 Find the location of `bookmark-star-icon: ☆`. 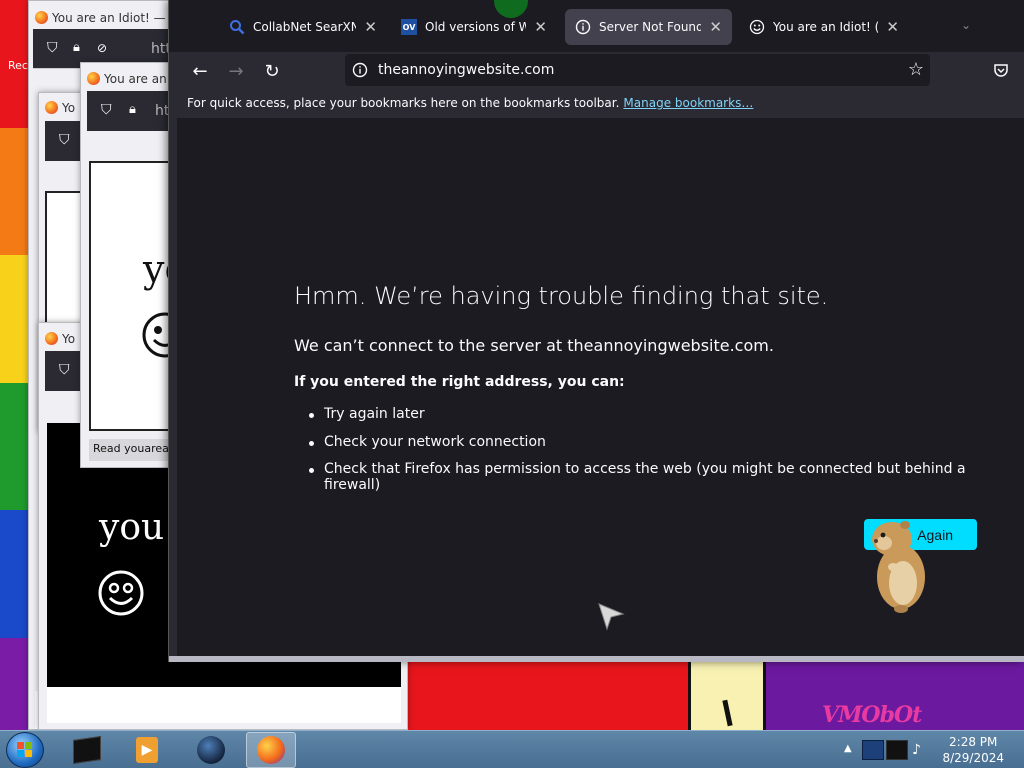

bookmark-star-icon: ☆ is located at coordinates (916, 69).